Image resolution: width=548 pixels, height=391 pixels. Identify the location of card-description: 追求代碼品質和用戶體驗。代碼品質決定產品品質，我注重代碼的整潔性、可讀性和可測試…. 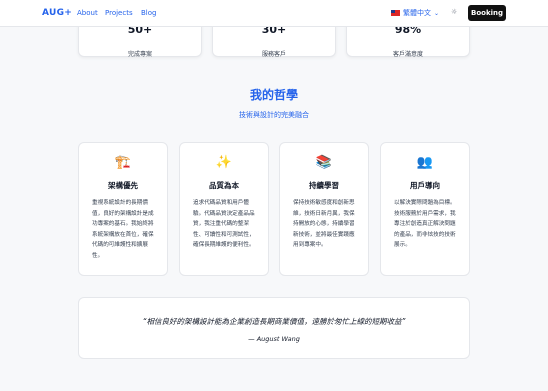
(224, 224).